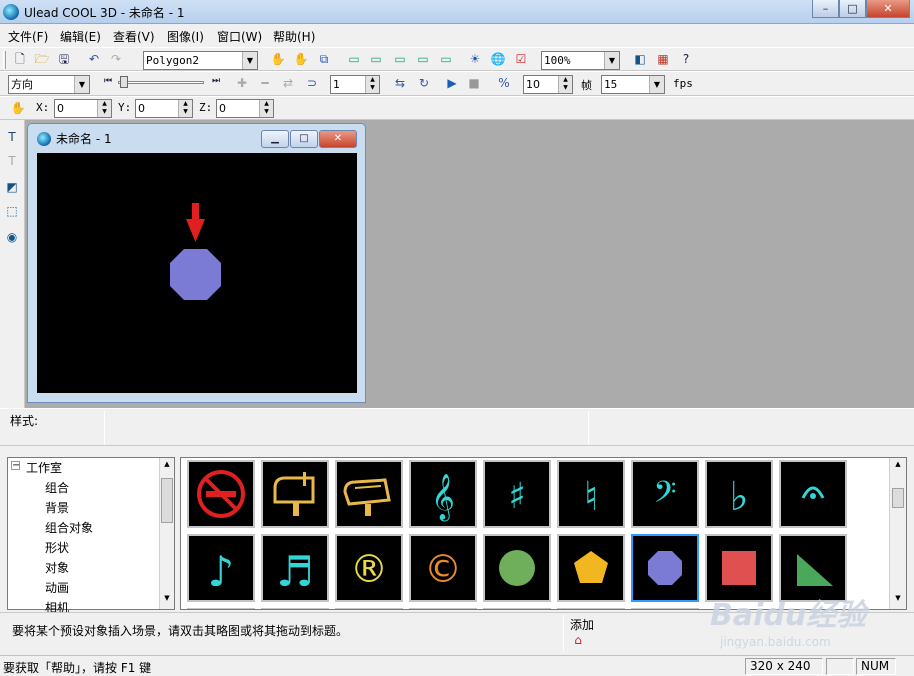 The height and width of the screenshot is (676, 914). I want to click on tree-item-animation: 动画, so click(57, 587).